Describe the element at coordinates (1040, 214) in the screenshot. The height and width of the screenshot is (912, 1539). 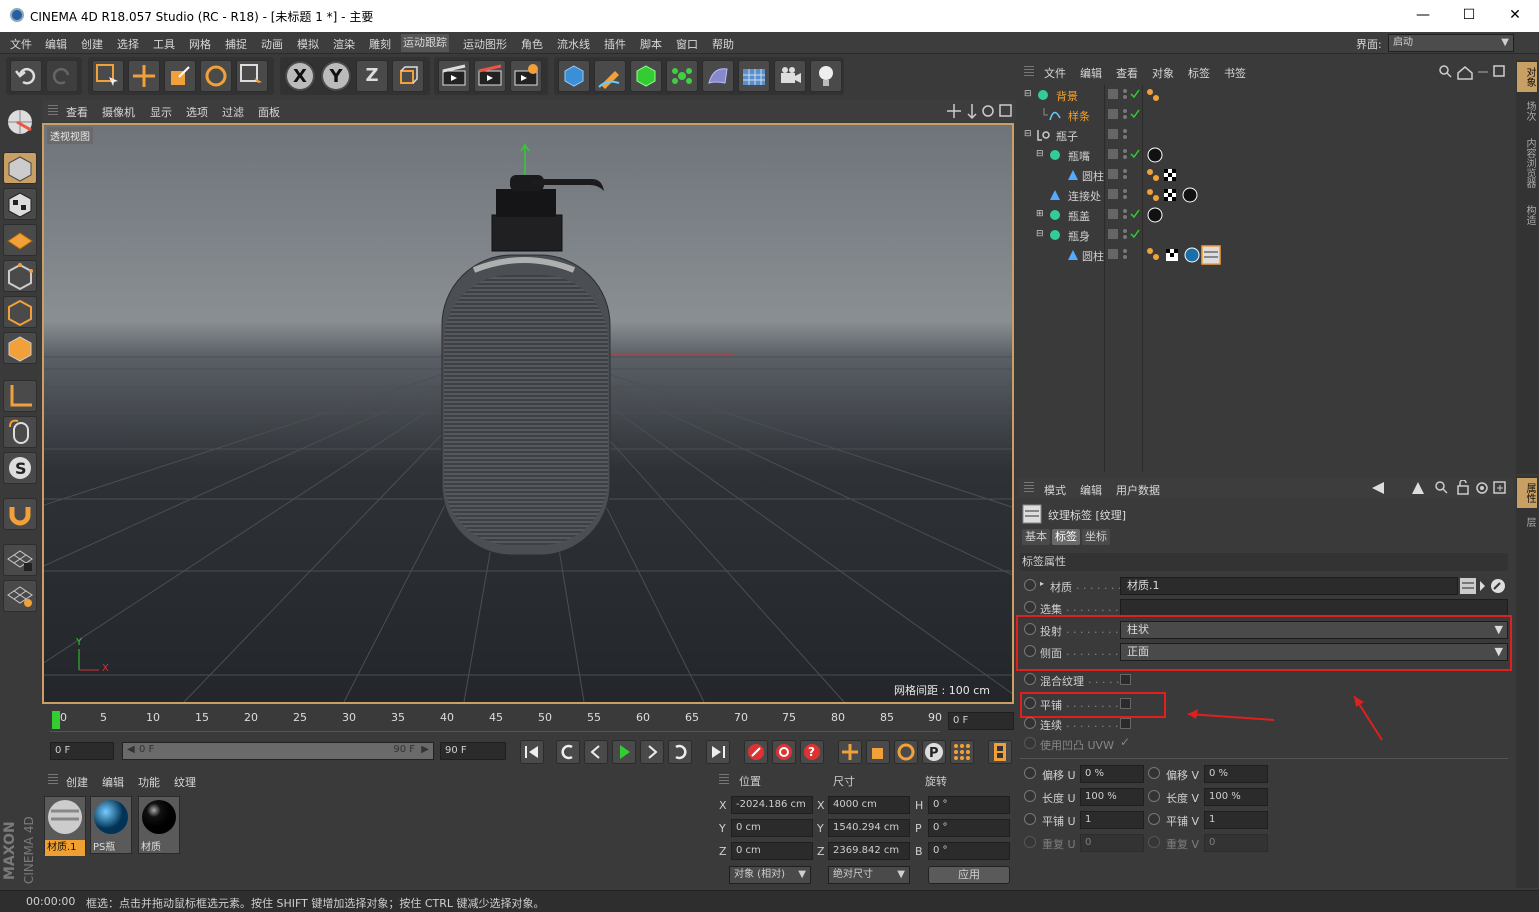
I see `expand-icon: ⊞` at that location.